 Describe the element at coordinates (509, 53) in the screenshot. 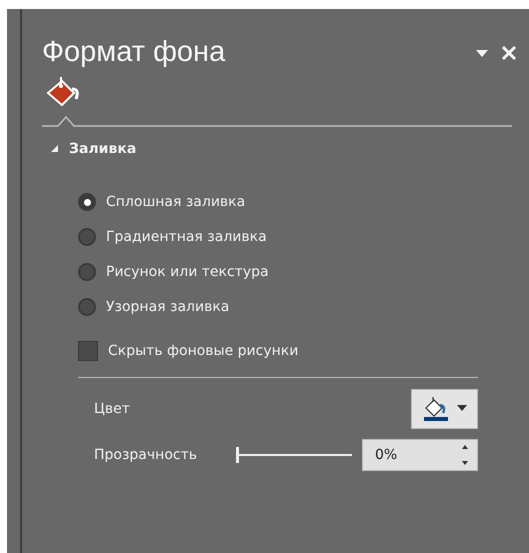

I see `close-icon` at that location.